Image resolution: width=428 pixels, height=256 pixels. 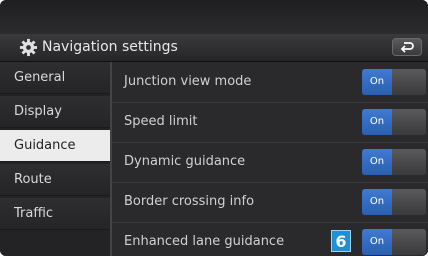 What do you see at coordinates (185, 161) in the screenshot?
I see `setting-label: Dynamic guidance` at bounding box center [185, 161].